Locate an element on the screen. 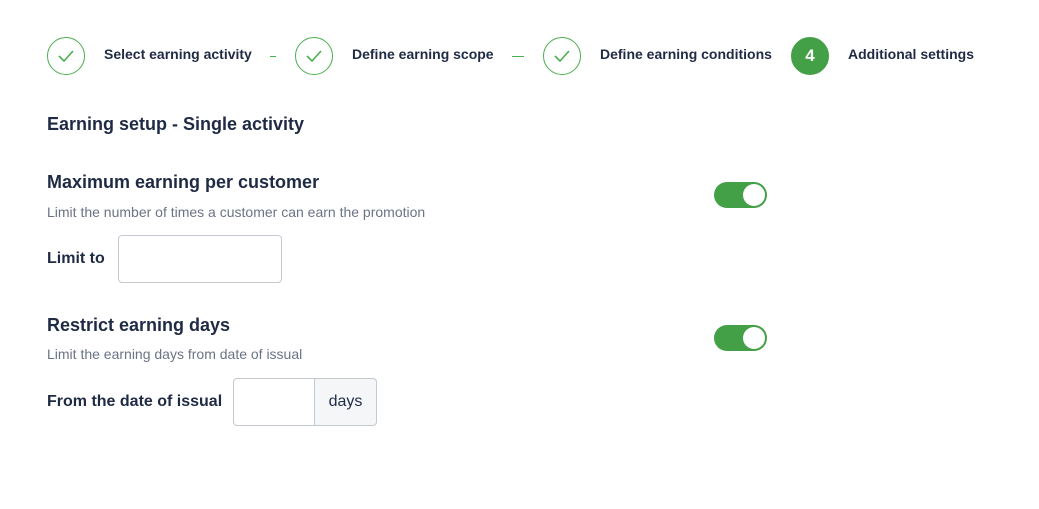 Image resolution: width=1039 pixels, height=509 pixels. step-1-complete-indicator is located at coordinates (66, 56).